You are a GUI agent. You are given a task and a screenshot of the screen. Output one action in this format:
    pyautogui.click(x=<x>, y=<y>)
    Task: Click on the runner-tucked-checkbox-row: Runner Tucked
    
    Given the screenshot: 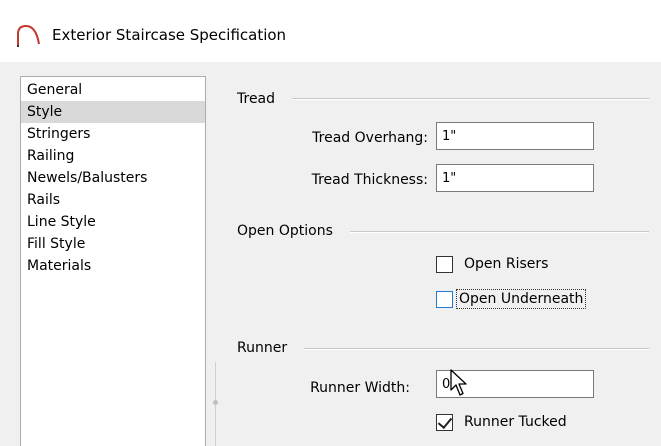 What is the action you would take?
    pyautogui.click(x=502, y=422)
    